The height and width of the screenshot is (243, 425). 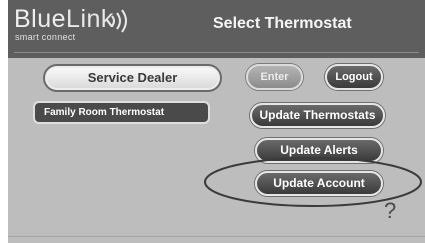 What do you see at coordinates (40, 19) in the screenshot?
I see `logo-blue-text: Blue` at bounding box center [40, 19].